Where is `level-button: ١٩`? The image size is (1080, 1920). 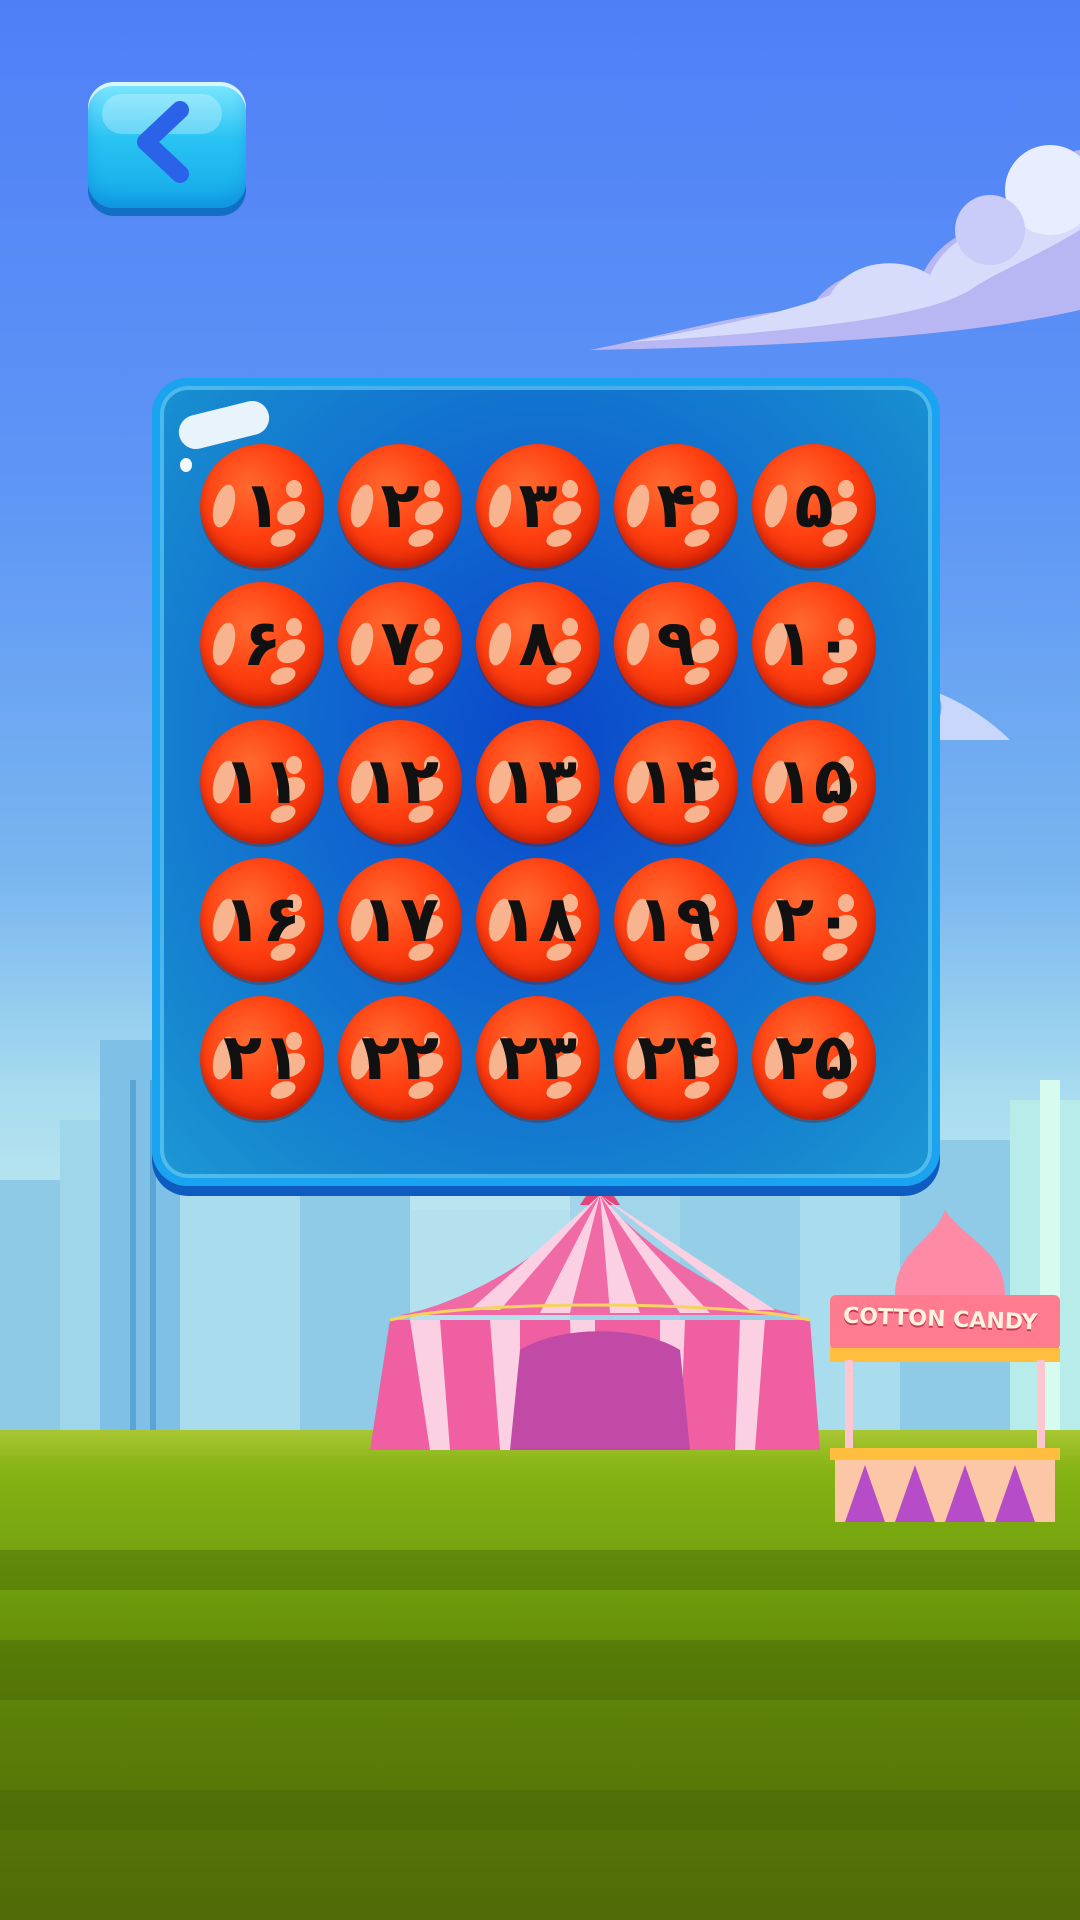
level-button: ١٩ is located at coordinates (676, 920).